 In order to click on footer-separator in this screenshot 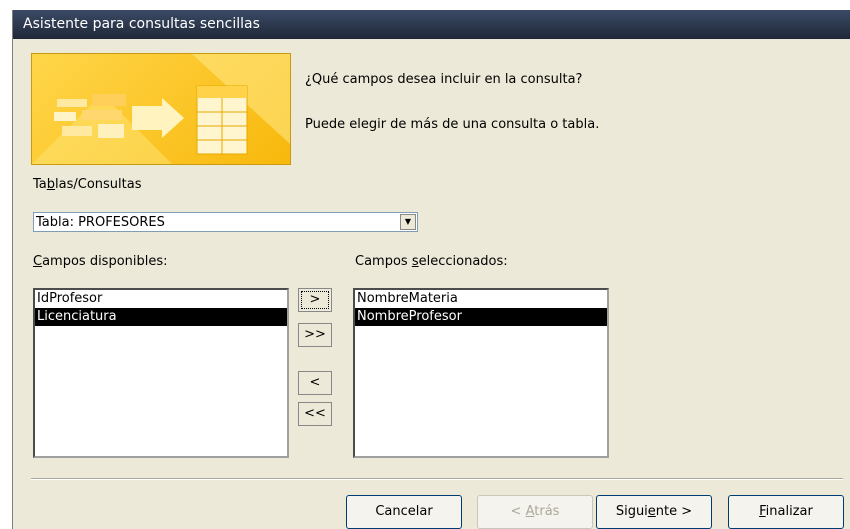, I will do `click(437, 479)`.